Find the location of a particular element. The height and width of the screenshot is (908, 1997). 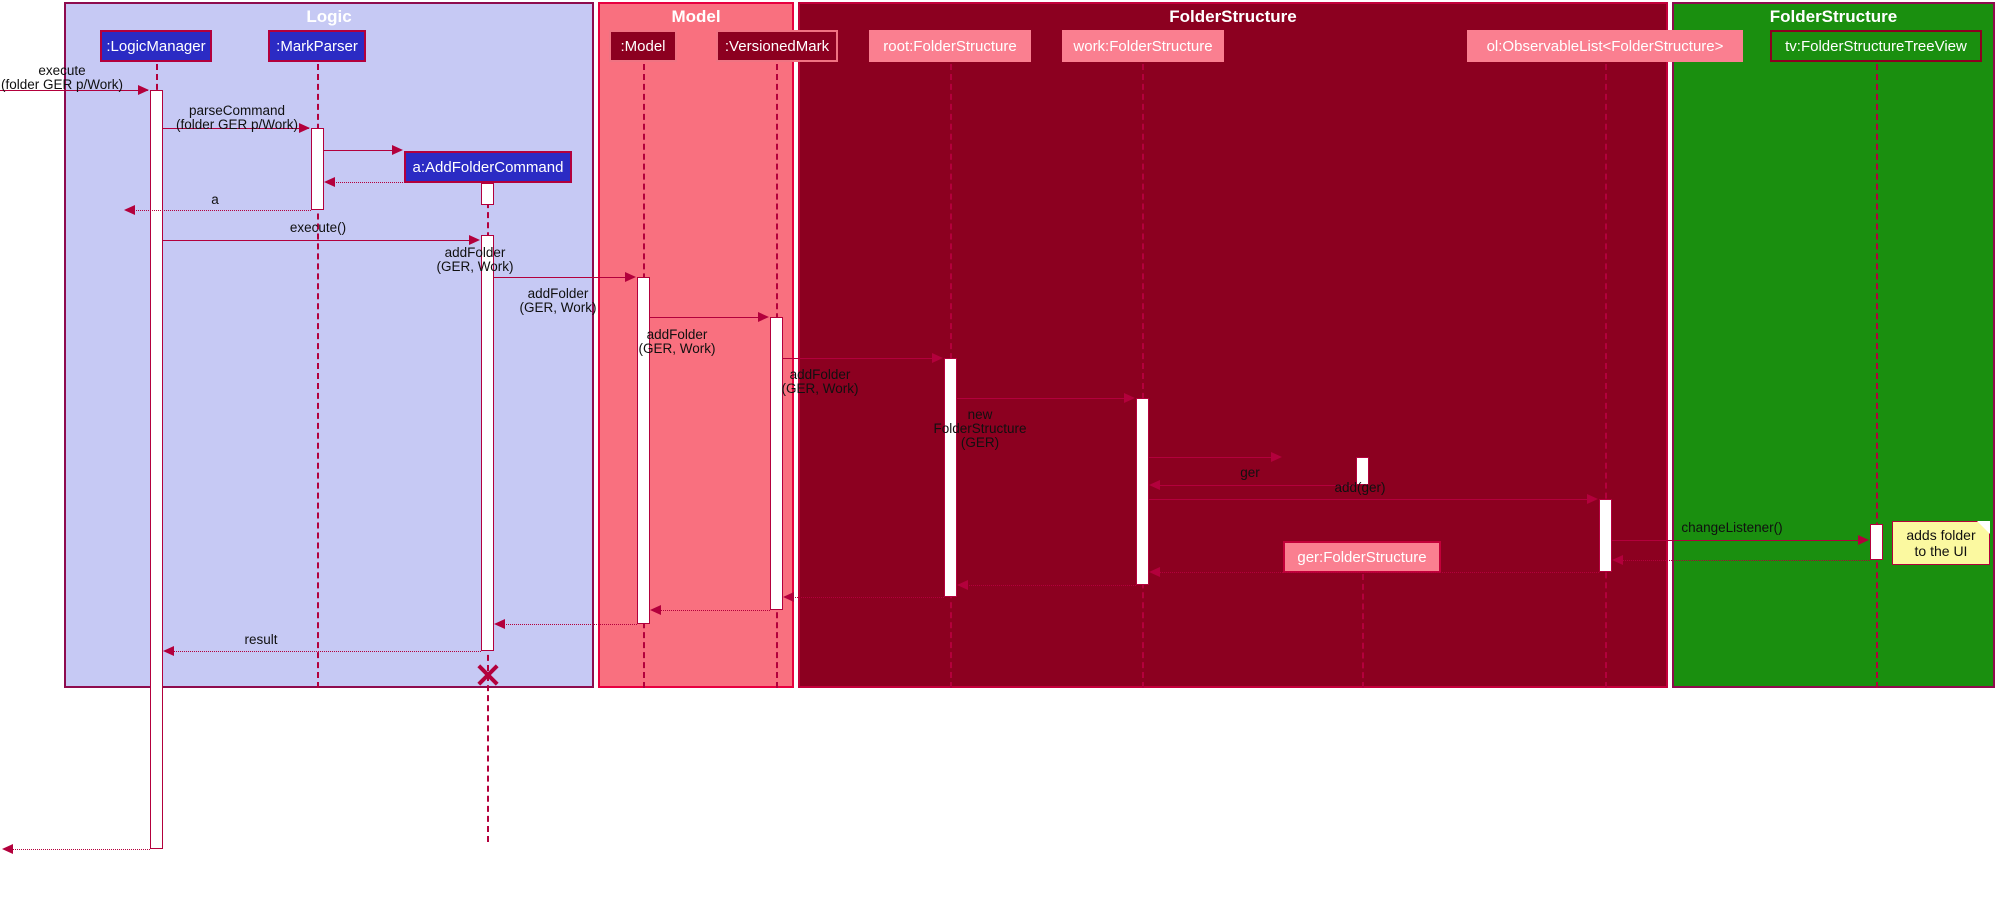

message-addfolder-model is located at coordinates (559, 277).